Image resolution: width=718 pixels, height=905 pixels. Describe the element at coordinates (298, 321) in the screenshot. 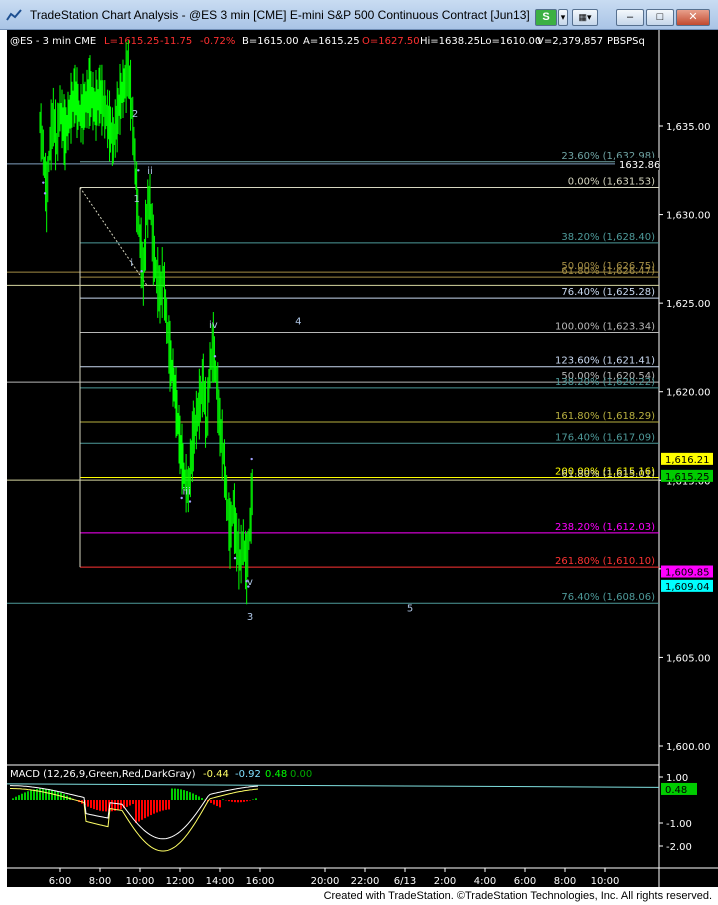

I see `wave-label: 4` at that location.